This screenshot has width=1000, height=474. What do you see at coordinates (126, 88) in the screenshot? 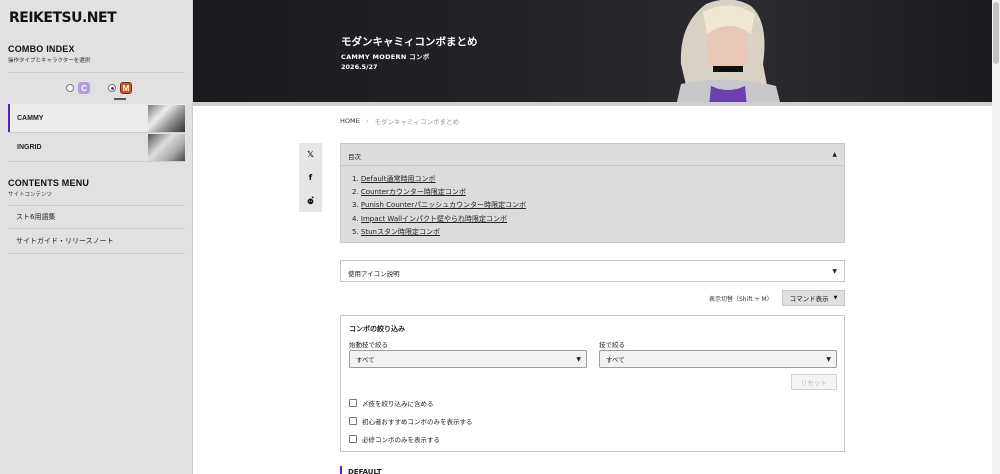
I see `modern-mode-icon: M` at bounding box center [126, 88].